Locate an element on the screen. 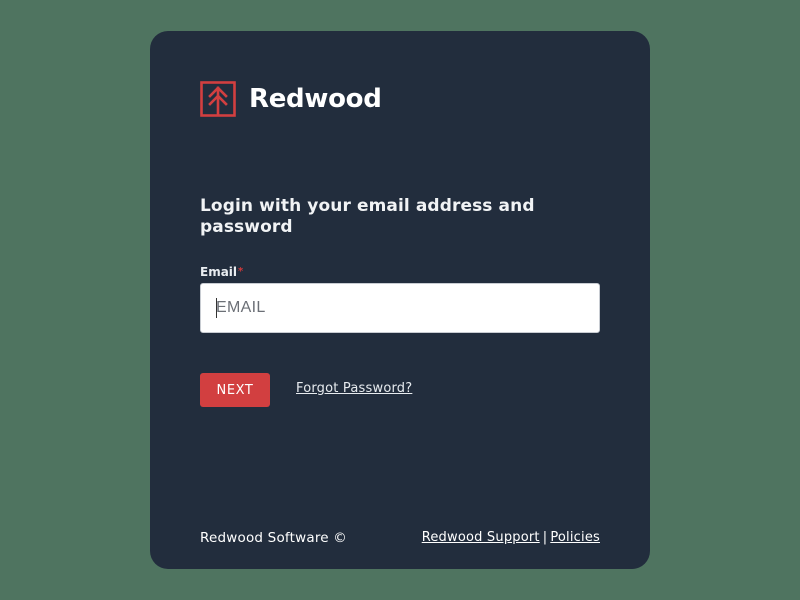  text-cursor is located at coordinates (216, 308).